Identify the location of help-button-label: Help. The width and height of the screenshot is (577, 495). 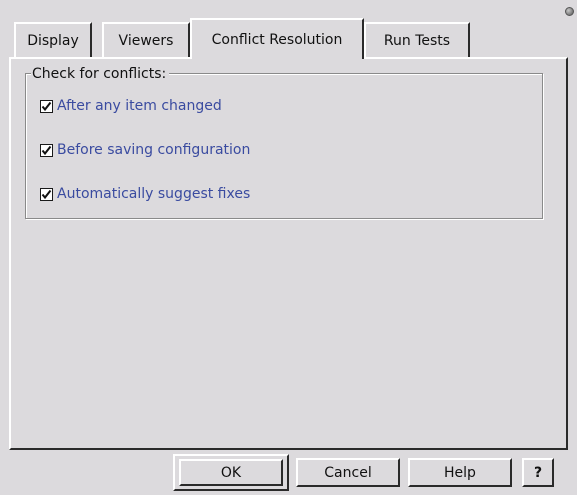
(460, 472).